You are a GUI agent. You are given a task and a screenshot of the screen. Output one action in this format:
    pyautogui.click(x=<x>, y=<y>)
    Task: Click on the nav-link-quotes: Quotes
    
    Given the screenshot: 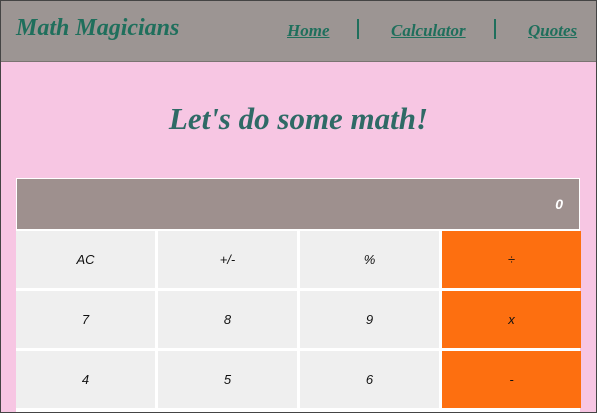 What is the action you would take?
    pyautogui.click(x=552, y=31)
    